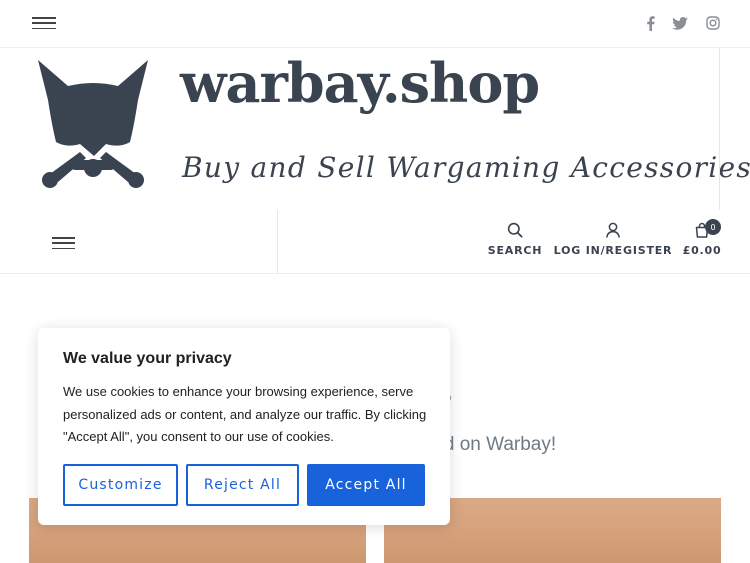 The height and width of the screenshot is (563, 750). Describe the element at coordinates (120, 485) in the screenshot. I see `customize-button: Customize` at that location.